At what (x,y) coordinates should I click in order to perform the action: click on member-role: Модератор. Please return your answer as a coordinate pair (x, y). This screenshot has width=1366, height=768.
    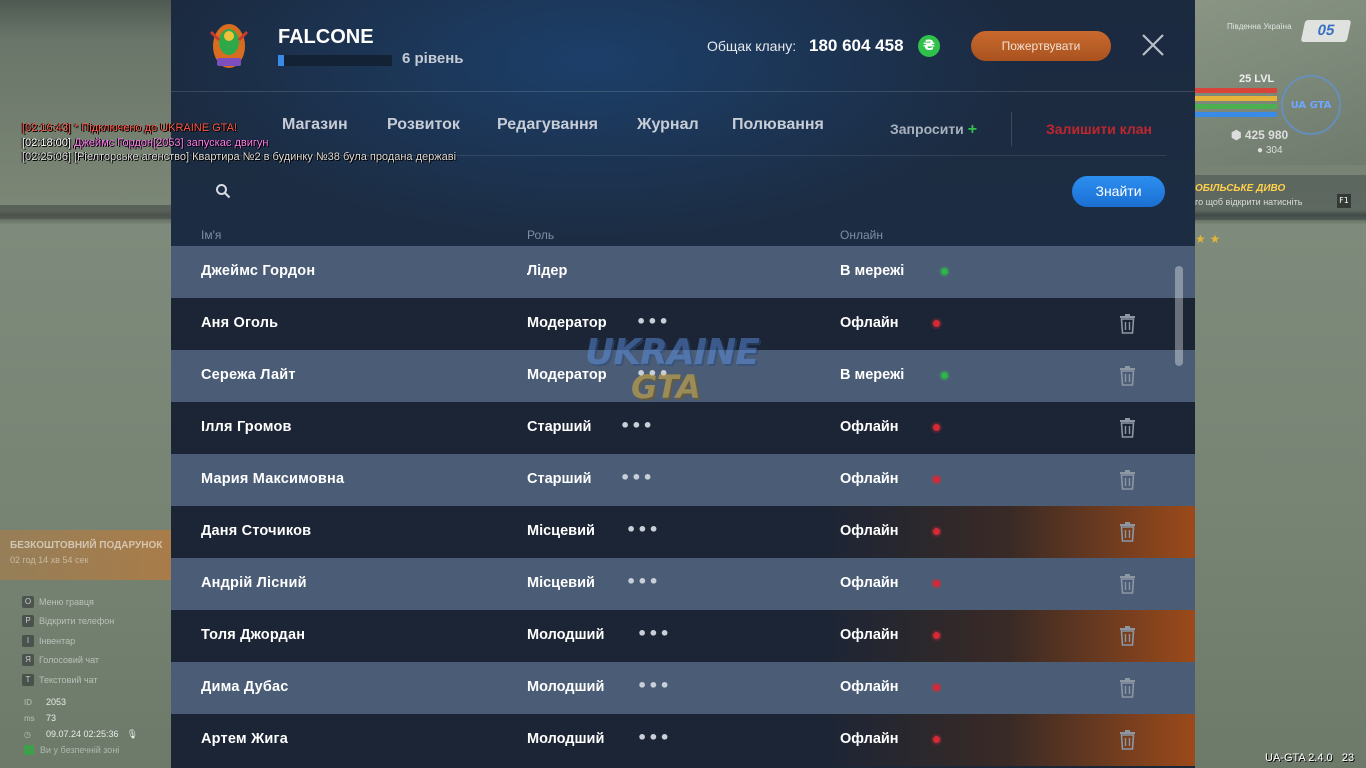
    Looking at the image, I should click on (567, 323).